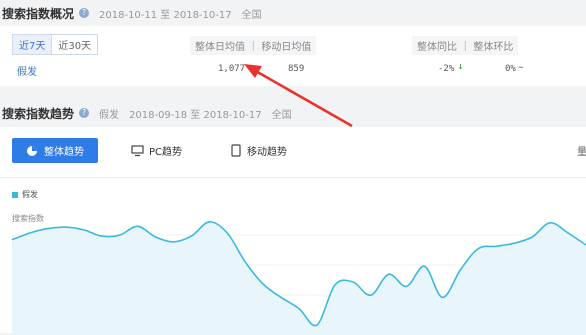 The image size is (586, 335). What do you see at coordinates (109, 115) in the screenshot?
I see `trend-keyword: 假发` at bounding box center [109, 115].